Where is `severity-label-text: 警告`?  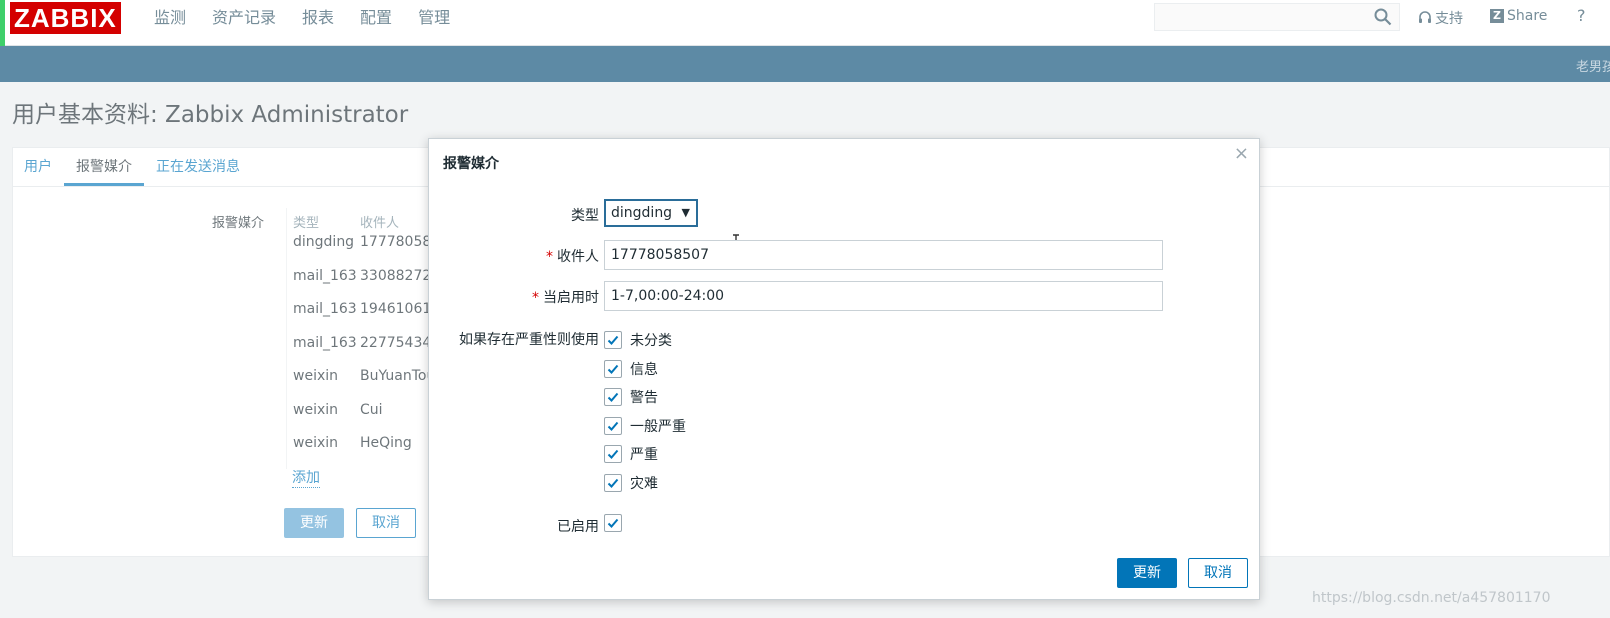
severity-label-text: 警告 is located at coordinates (644, 398).